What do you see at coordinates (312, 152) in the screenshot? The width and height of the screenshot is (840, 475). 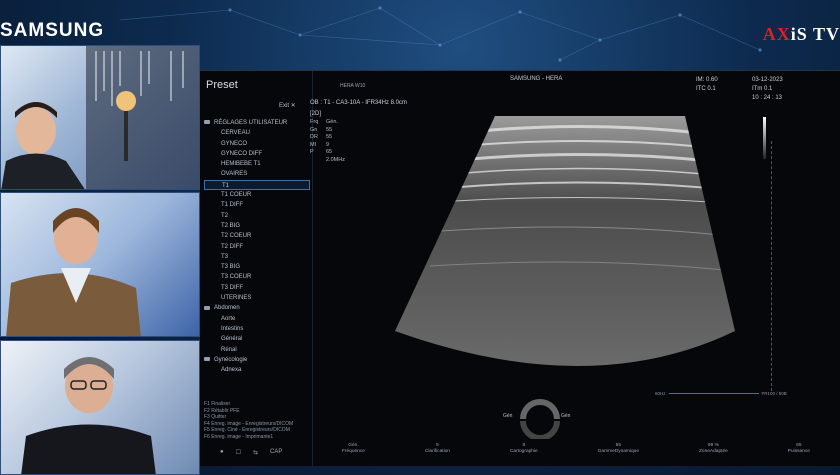 I see `param-key: P` at bounding box center [312, 152].